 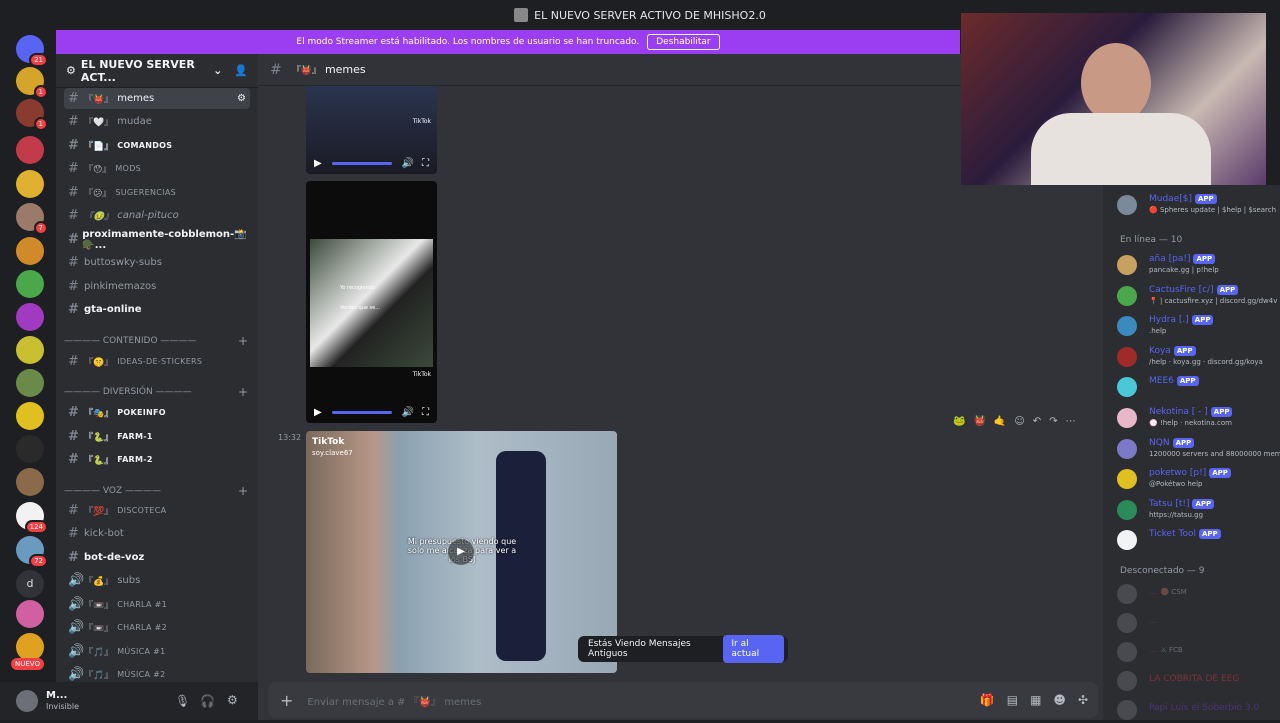 What do you see at coordinates (62, 701) in the screenshot?
I see `user-info: M... Invisible` at bounding box center [62, 701].